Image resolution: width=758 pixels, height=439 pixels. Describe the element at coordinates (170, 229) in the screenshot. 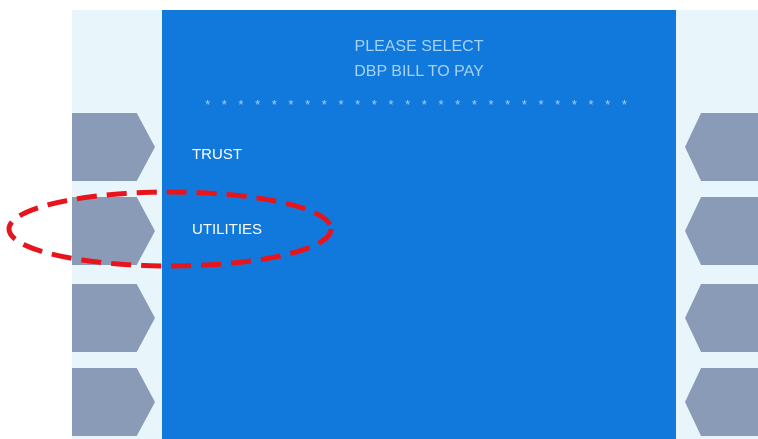

I see `highlight-ellipse` at that location.